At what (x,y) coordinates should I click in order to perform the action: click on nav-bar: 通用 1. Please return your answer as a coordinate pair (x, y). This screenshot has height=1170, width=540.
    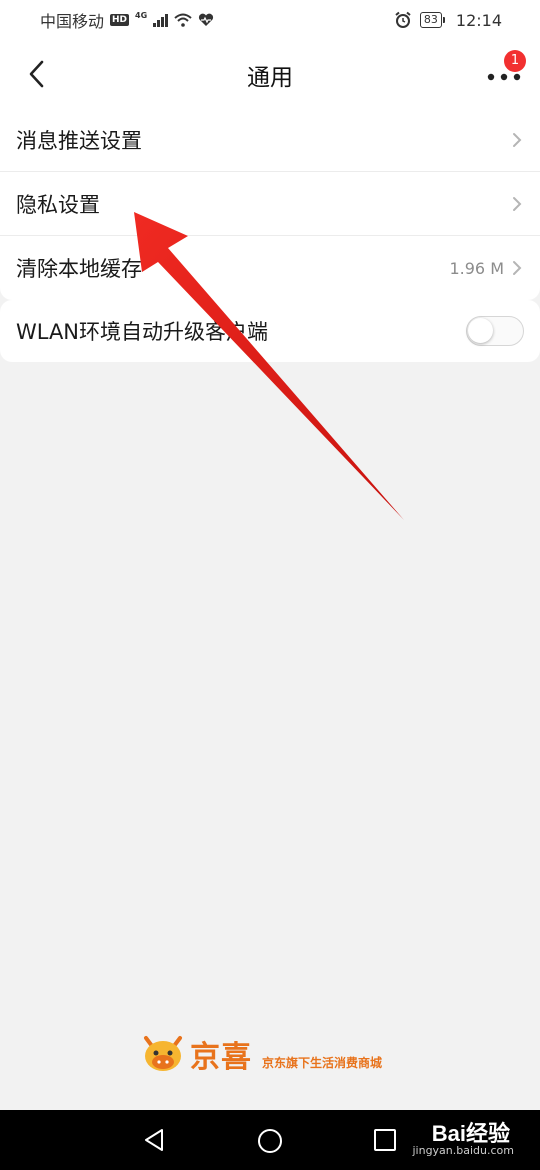
    Looking at the image, I should click on (270, 74).